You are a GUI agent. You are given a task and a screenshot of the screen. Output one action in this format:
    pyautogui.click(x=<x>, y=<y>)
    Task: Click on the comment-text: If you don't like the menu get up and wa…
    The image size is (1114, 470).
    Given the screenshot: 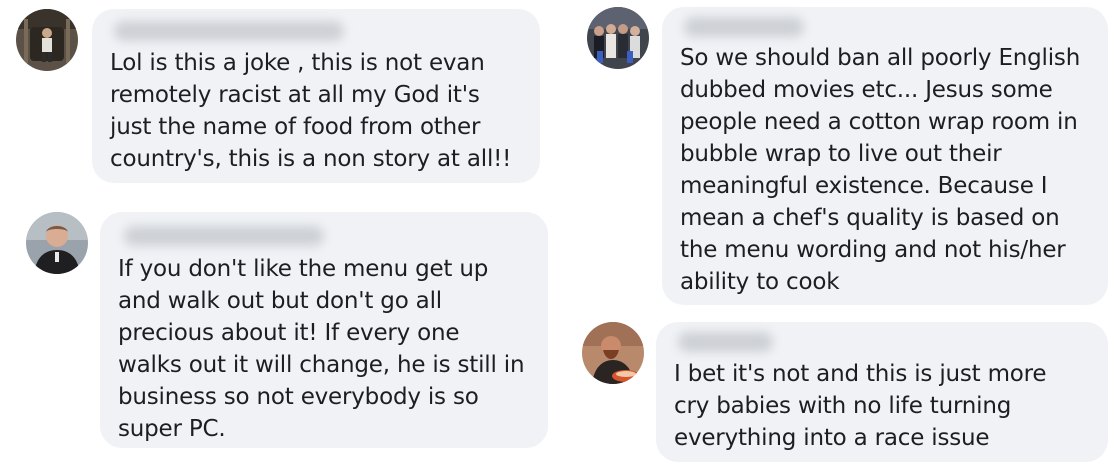 What is the action you would take?
    pyautogui.click(x=321, y=349)
    